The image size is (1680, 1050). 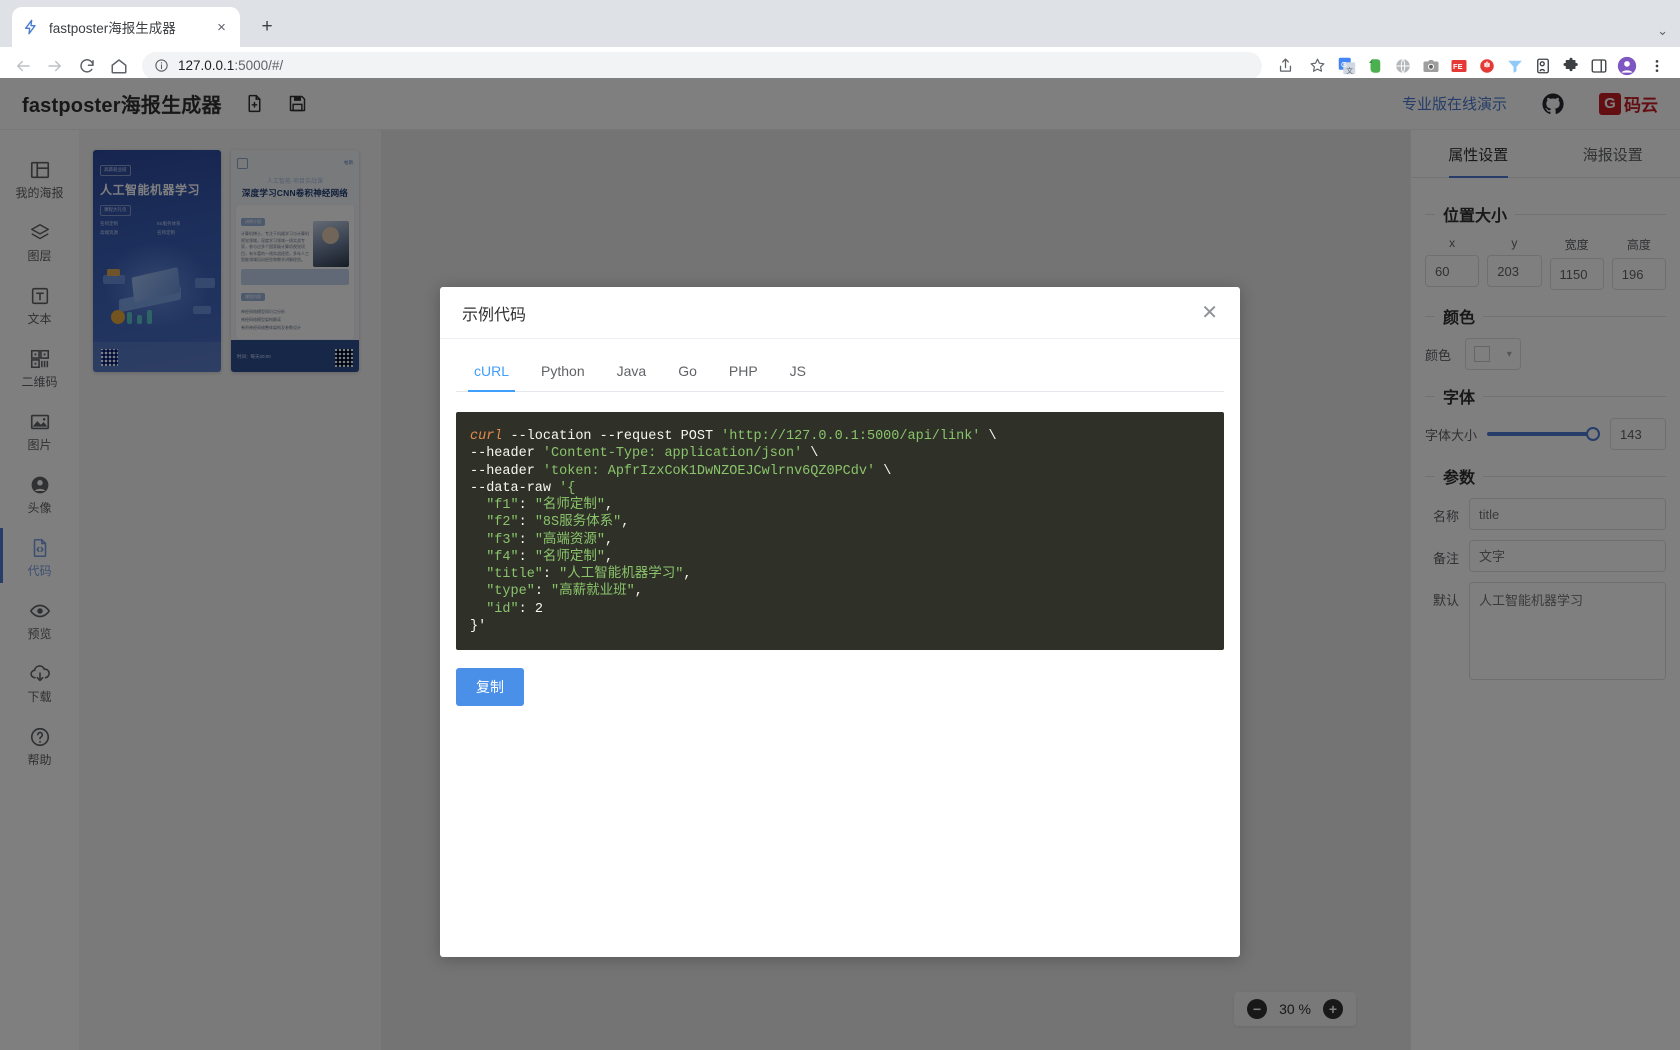 What do you see at coordinates (259, 65) in the screenshot?
I see `url-path: :5000/#/` at bounding box center [259, 65].